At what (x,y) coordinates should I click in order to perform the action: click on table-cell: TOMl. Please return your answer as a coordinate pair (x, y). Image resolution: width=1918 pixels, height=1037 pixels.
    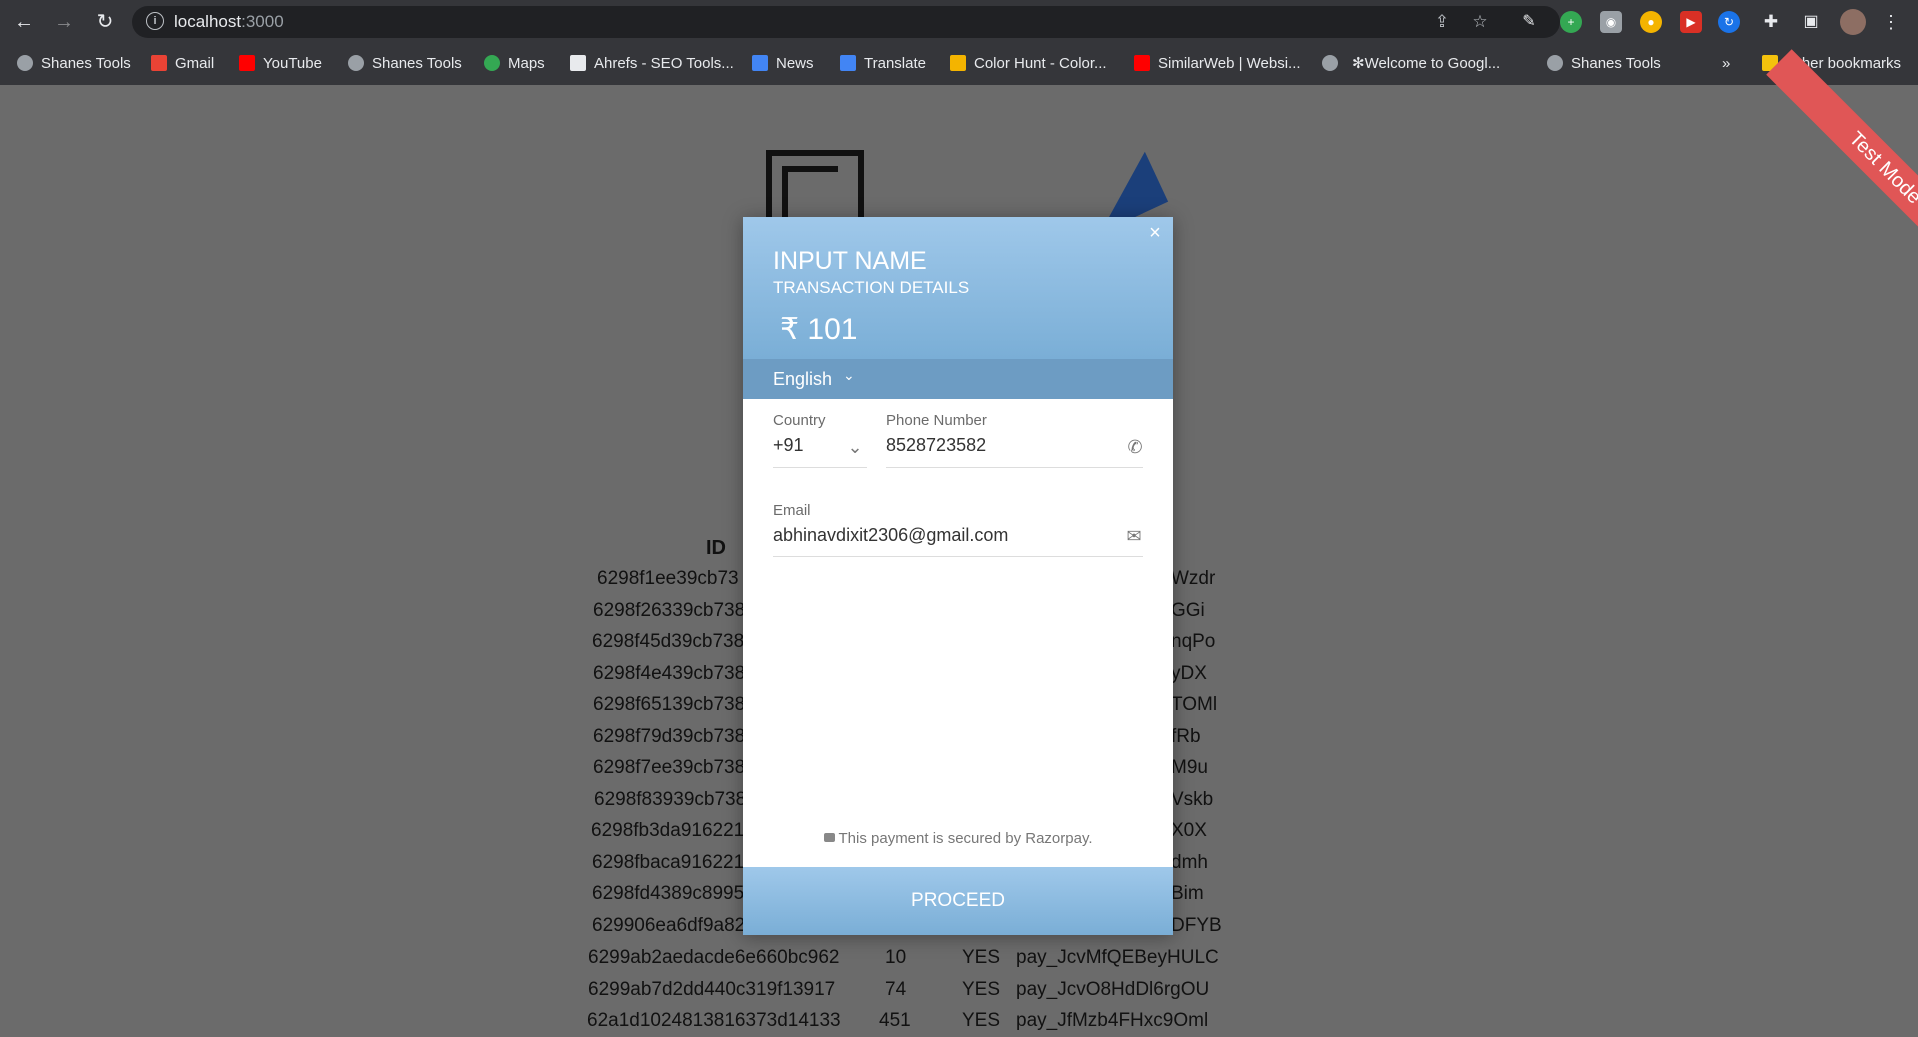
    Looking at the image, I should click on (1194, 704).